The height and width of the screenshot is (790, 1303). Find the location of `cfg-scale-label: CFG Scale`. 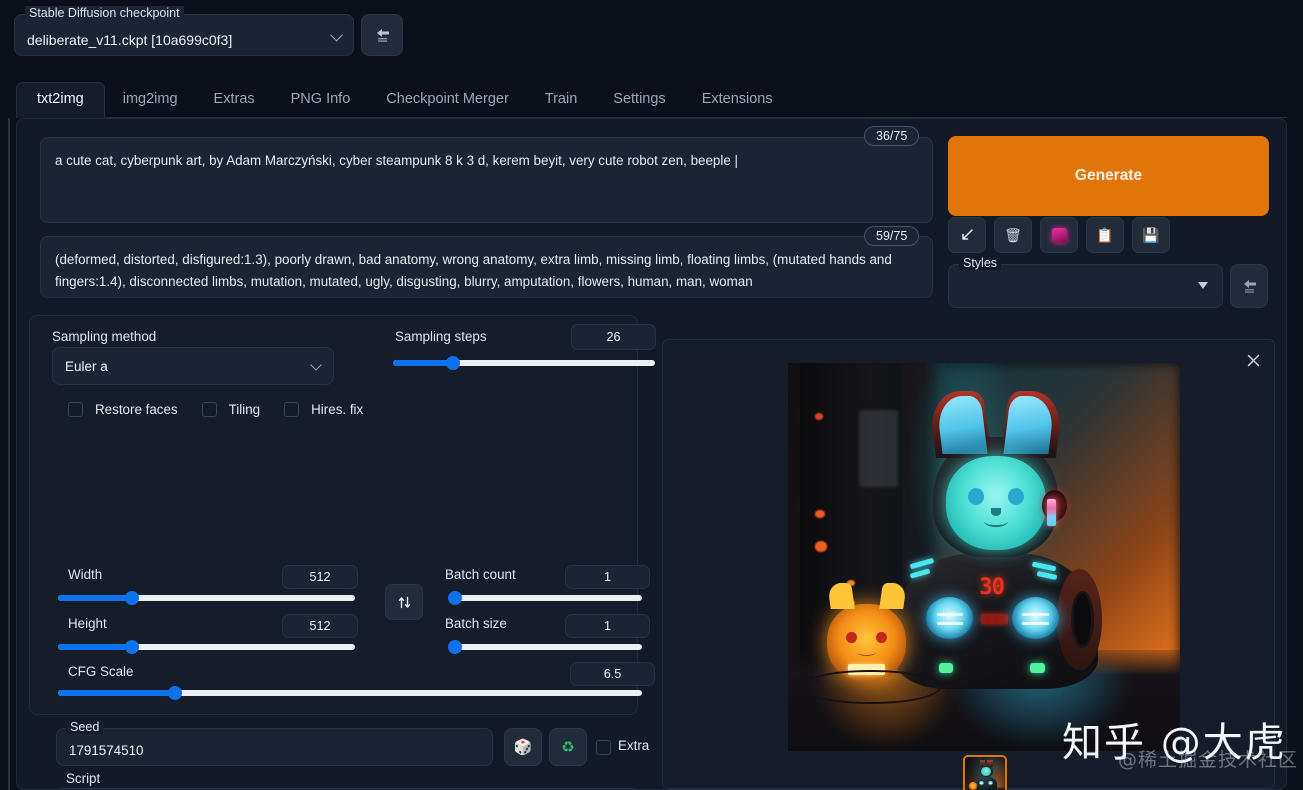

cfg-scale-label: CFG Scale is located at coordinates (101, 671).